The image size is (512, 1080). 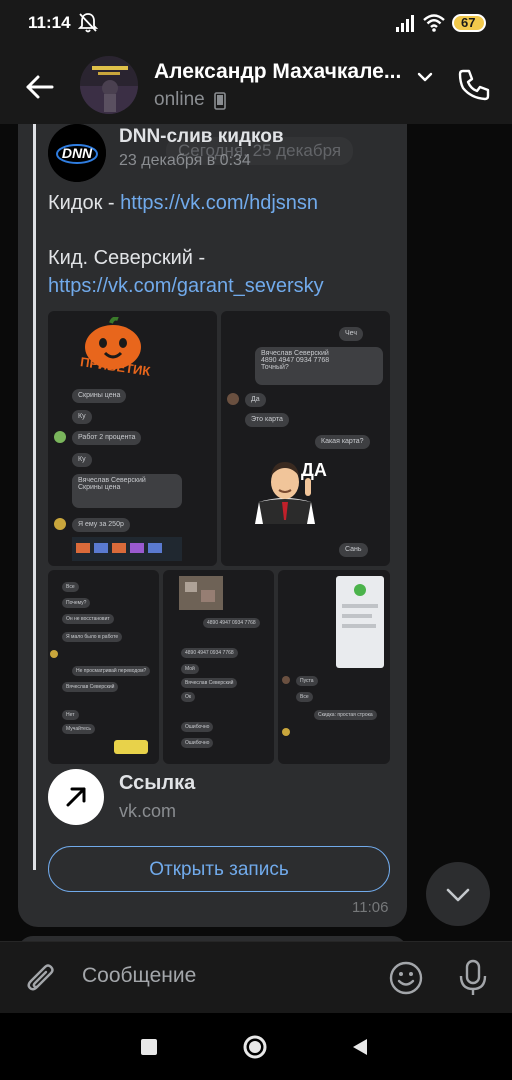 What do you see at coordinates (127, 258) in the screenshot?
I see `post-line-2-label: Кид. Северский -` at bounding box center [127, 258].